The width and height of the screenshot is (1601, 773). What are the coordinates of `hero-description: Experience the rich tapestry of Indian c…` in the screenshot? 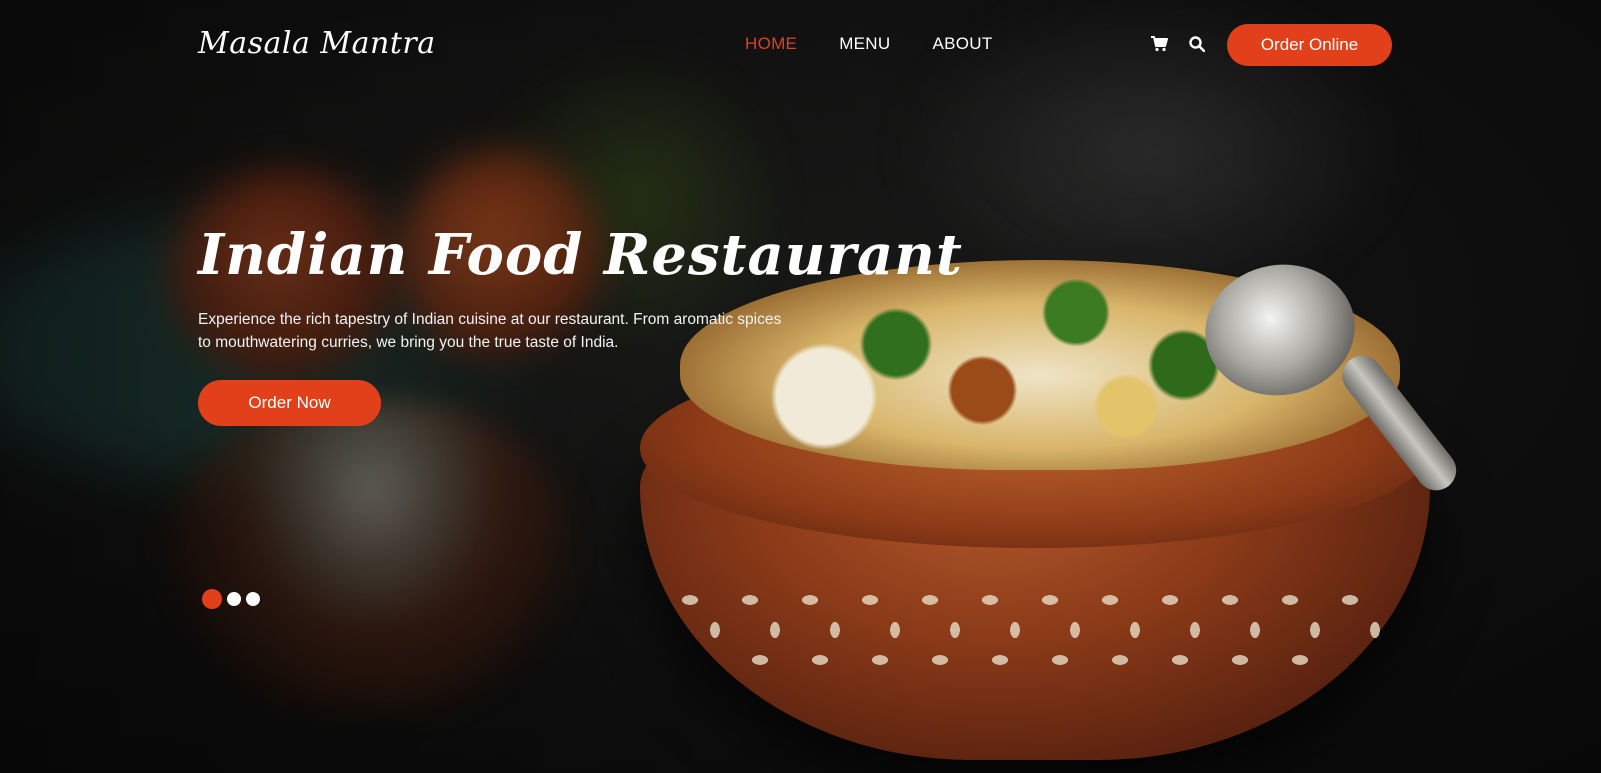 It's located at (490, 331).